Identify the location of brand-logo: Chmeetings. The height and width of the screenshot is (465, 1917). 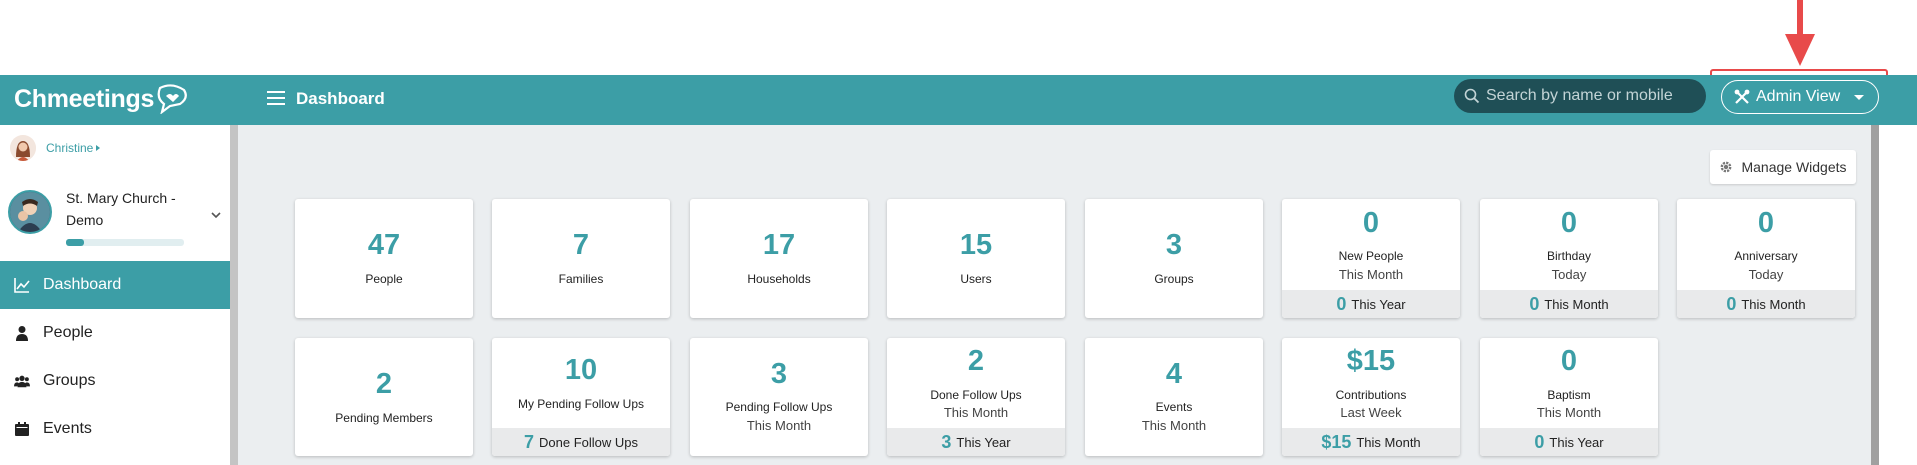
(101, 99).